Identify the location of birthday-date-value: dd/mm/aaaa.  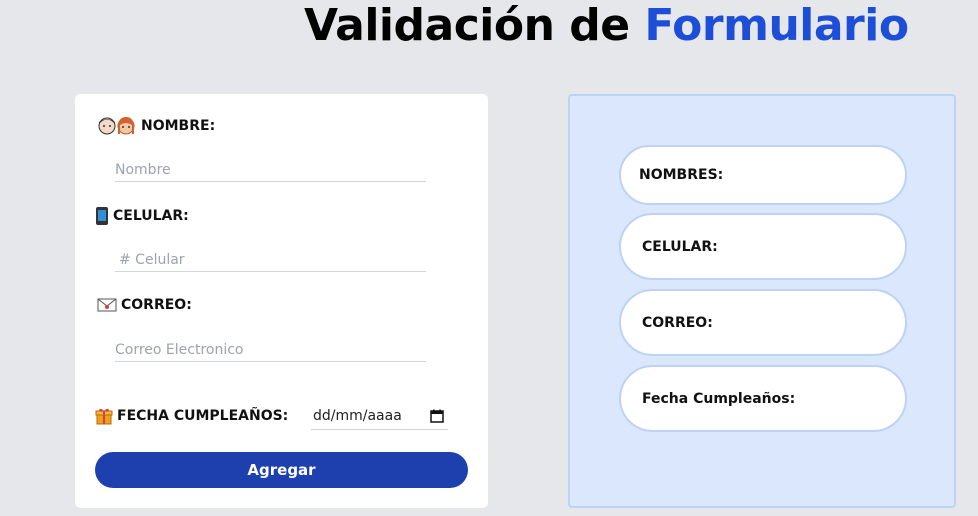
(357, 415).